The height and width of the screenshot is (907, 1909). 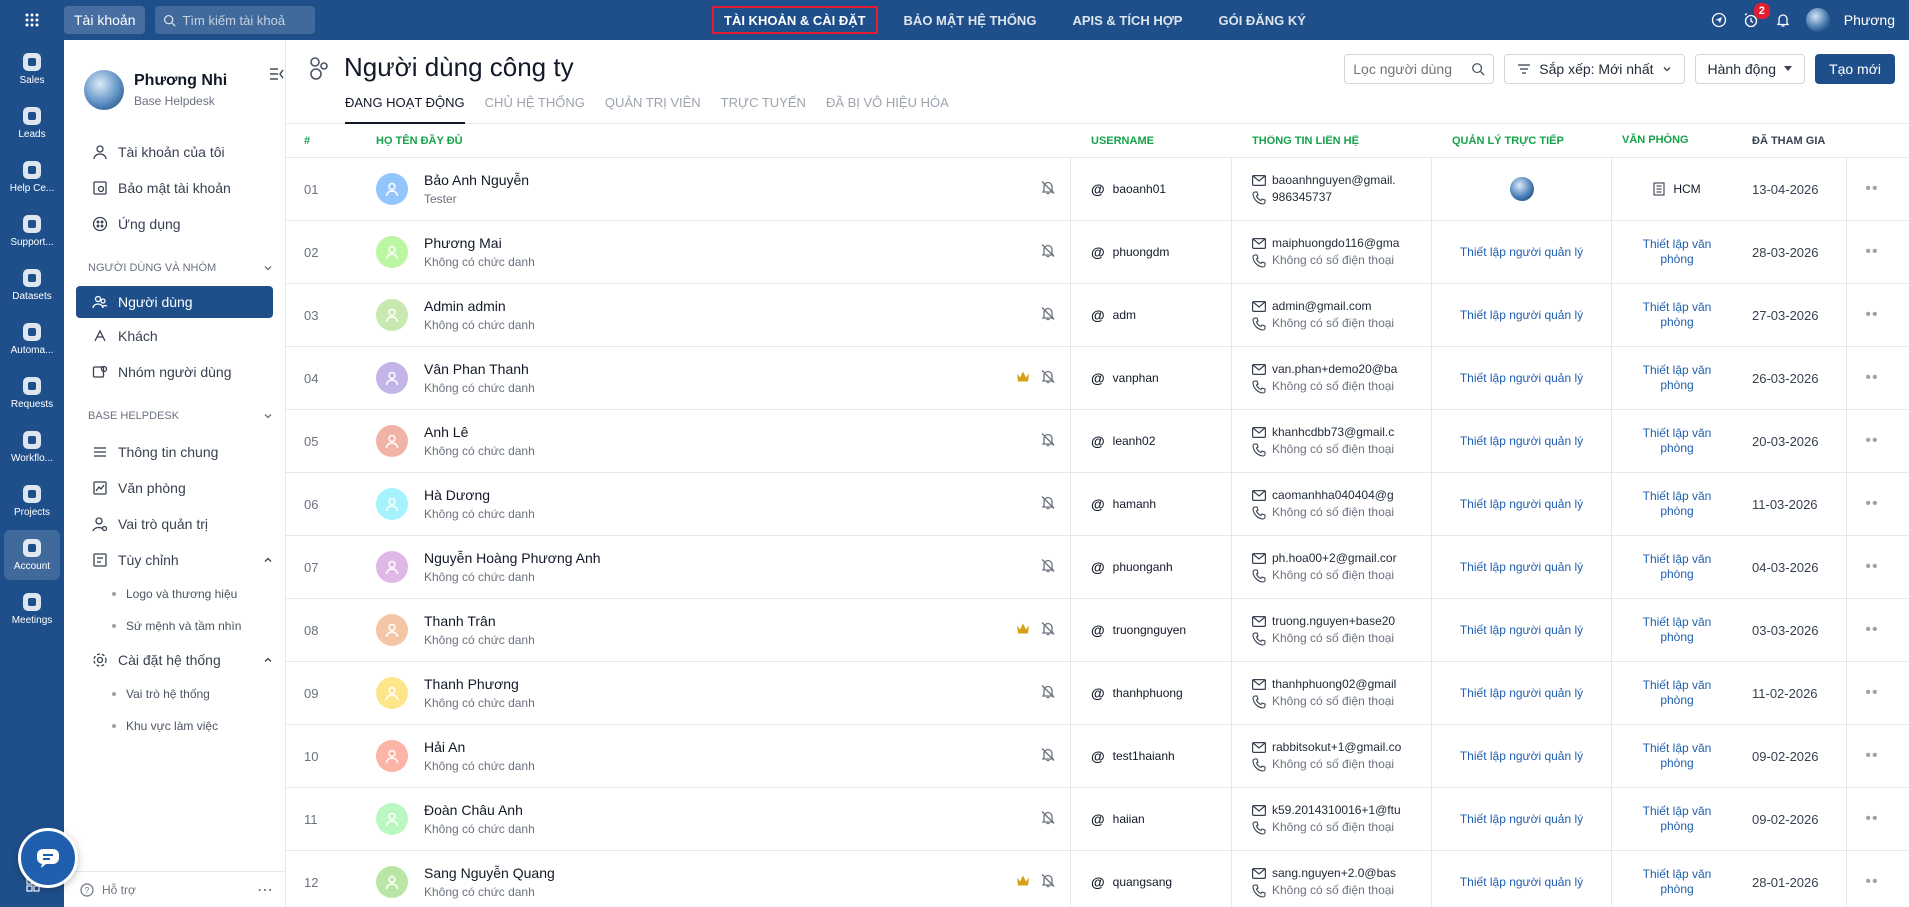 I want to click on user-full-name: Hải An, so click(x=479, y=747).